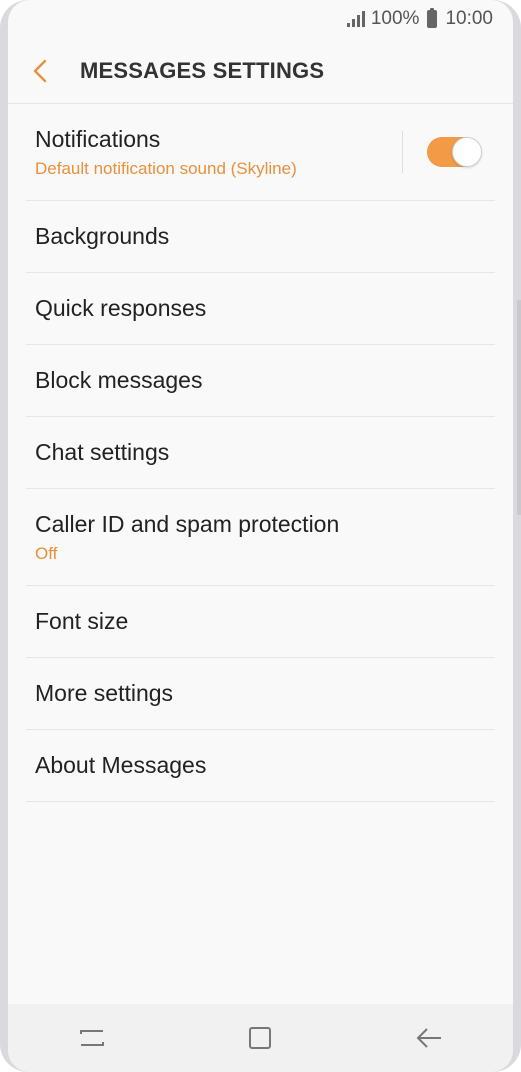 The image size is (521, 1072). I want to click on chevron-left-icon, so click(40, 70).